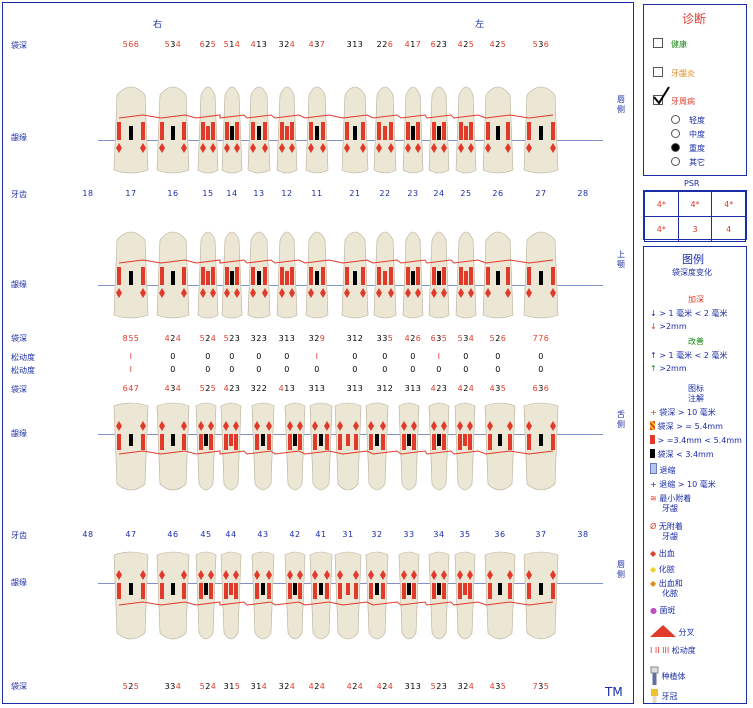 Image resolution: width=753 pixels, height=708 pixels. Describe the element at coordinates (683, 101) in the screenshot. I see `periodontitis-label: 牙周病` at that location.